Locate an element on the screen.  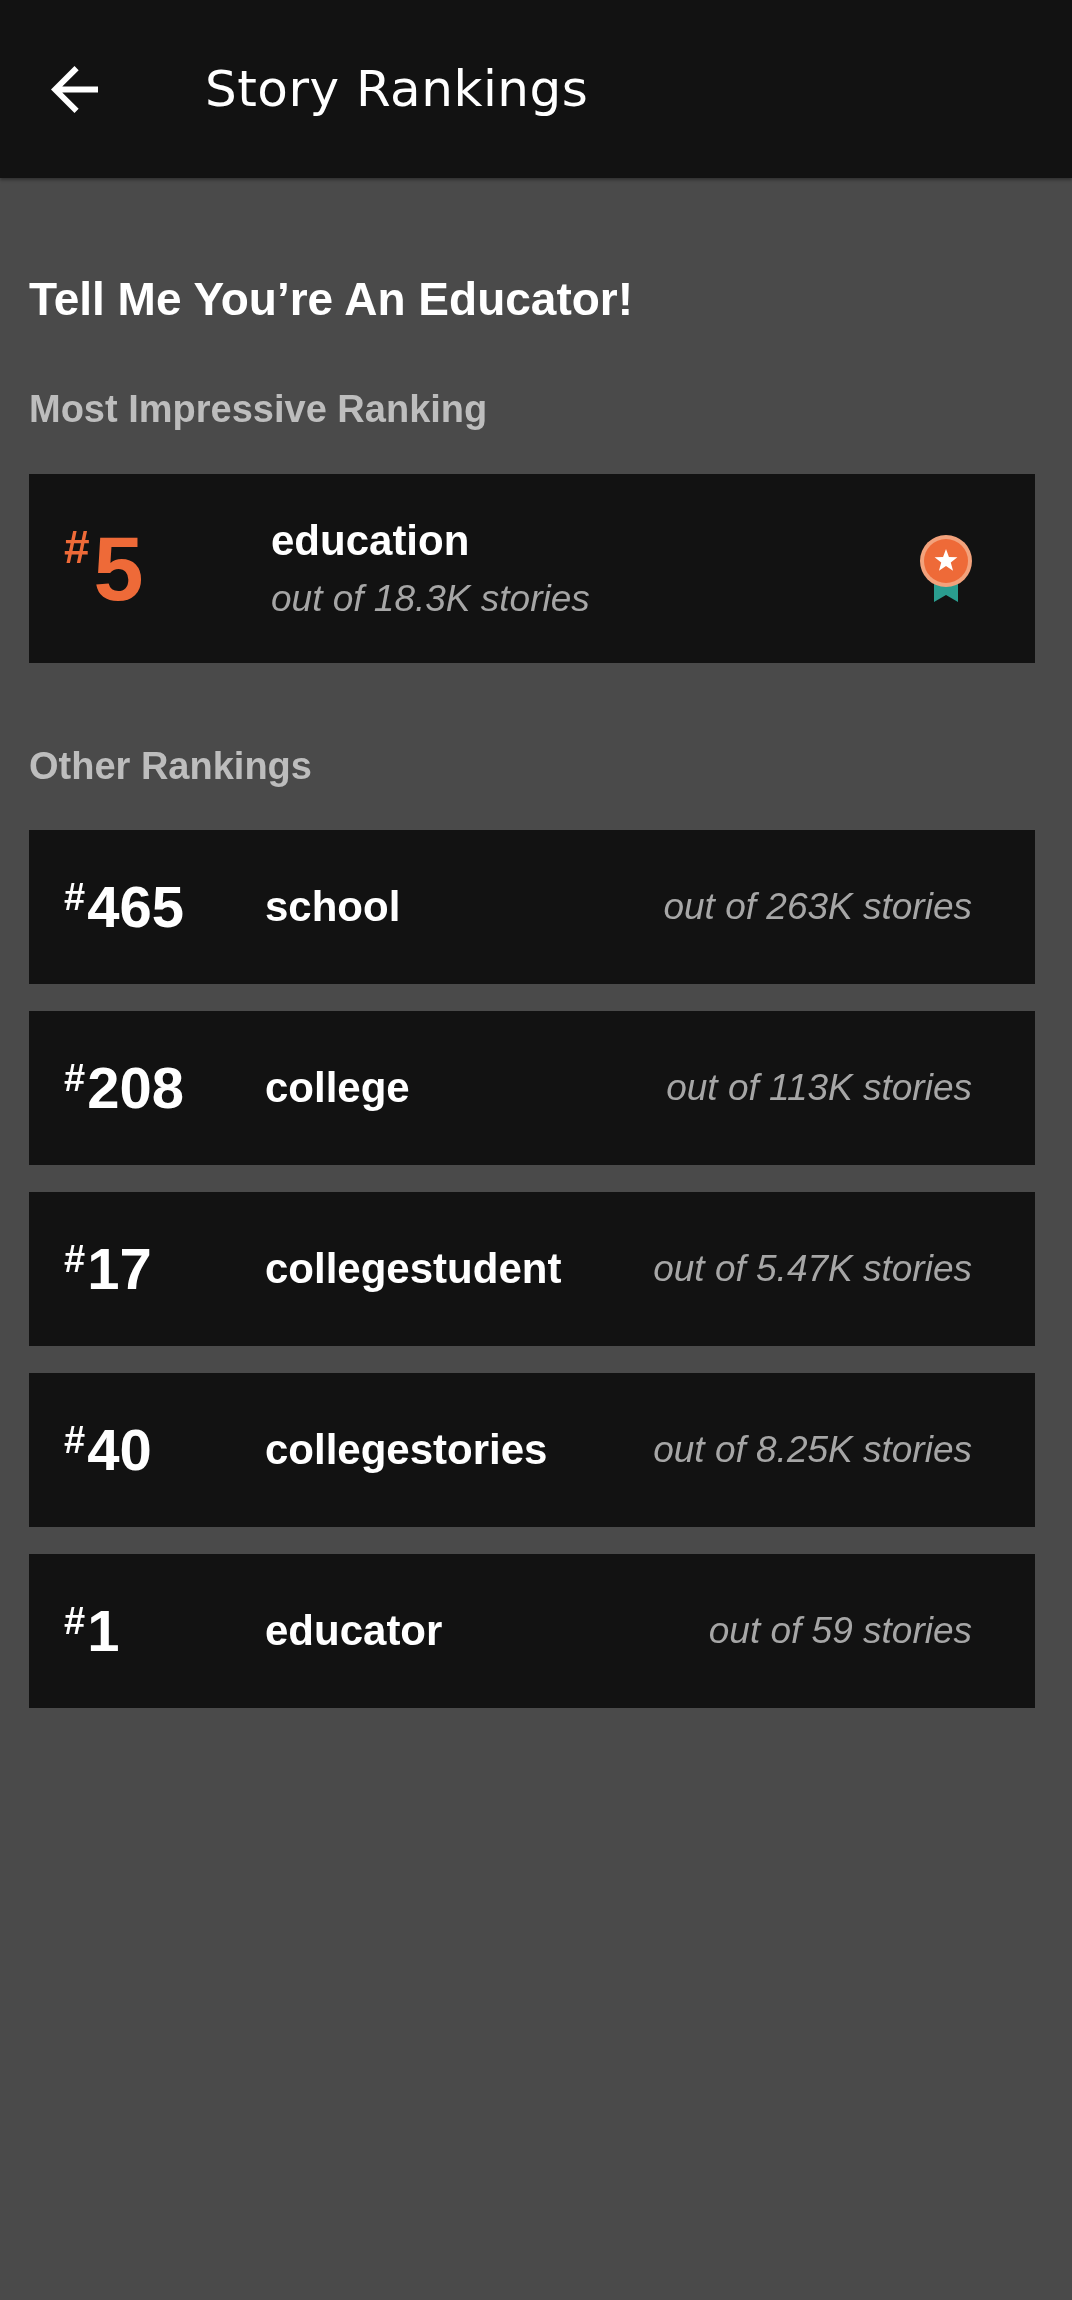
tag-name: school is located at coordinates (333, 907).